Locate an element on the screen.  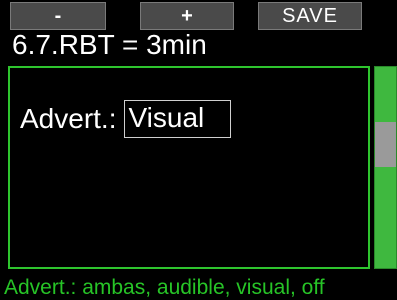
scrollbar is located at coordinates (385, 167).